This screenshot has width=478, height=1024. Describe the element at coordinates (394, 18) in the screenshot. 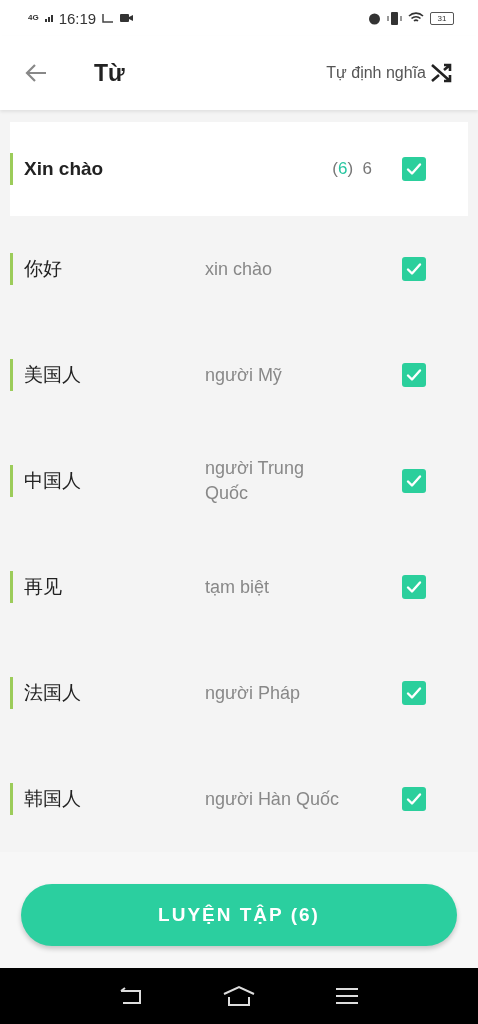

I see `vibrate-icon` at that location.